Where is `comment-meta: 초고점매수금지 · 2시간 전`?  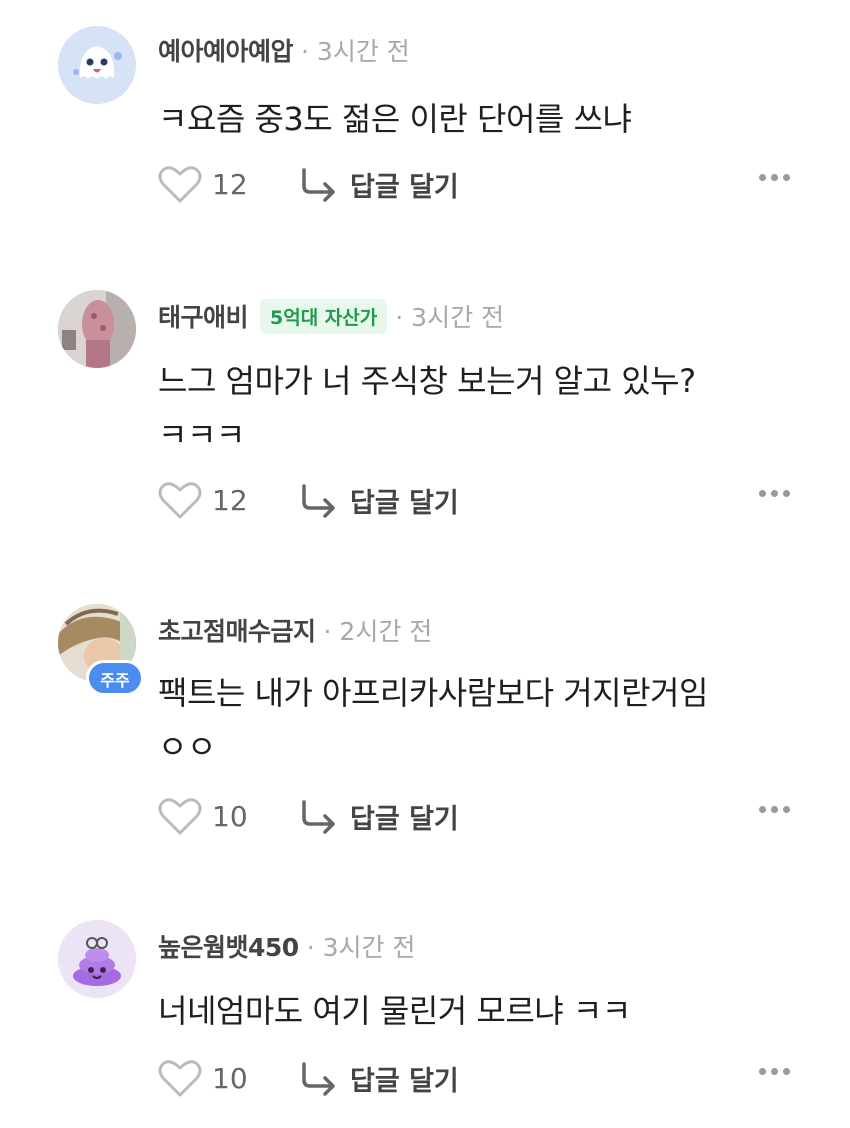 comment-meta: 초고점매수금지 · 2시간 전 is located at coordinates (295, 630).